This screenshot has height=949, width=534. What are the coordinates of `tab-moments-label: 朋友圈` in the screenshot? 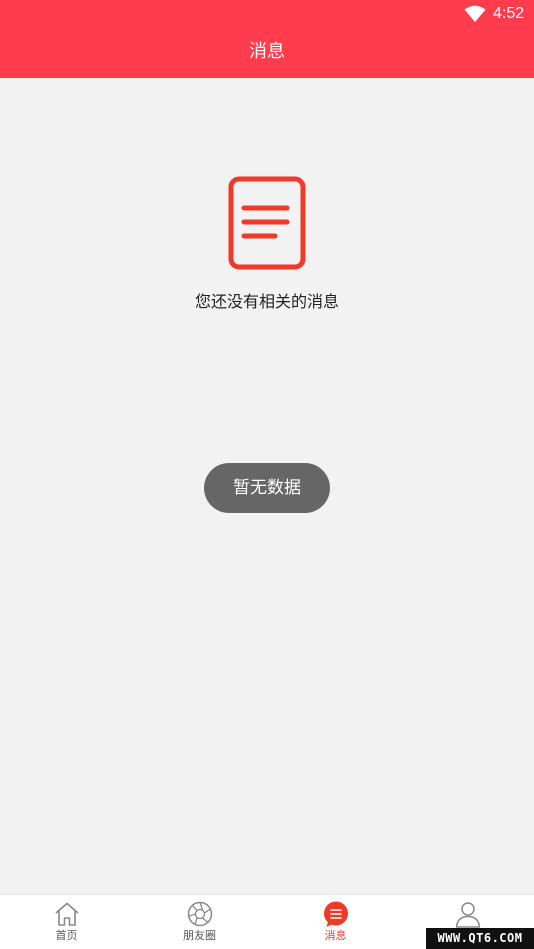 It's located at (199, 935).